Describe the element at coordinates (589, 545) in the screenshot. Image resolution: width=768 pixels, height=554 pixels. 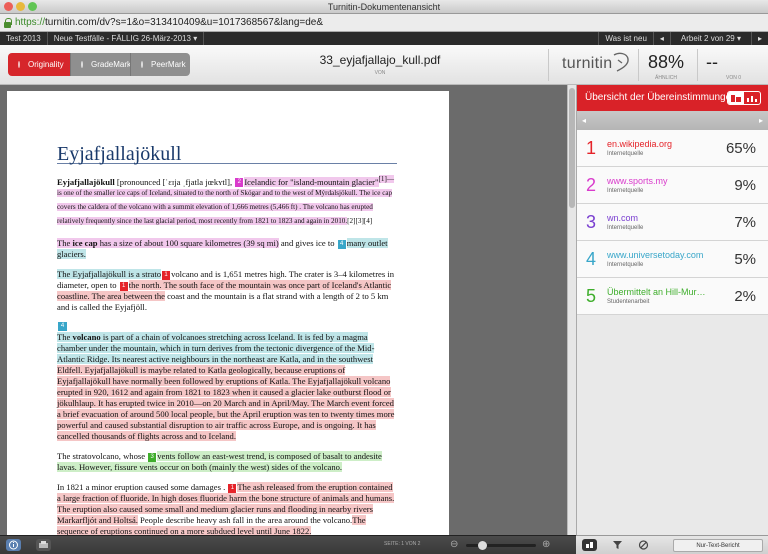
I see `match-overview-icon` at that location.